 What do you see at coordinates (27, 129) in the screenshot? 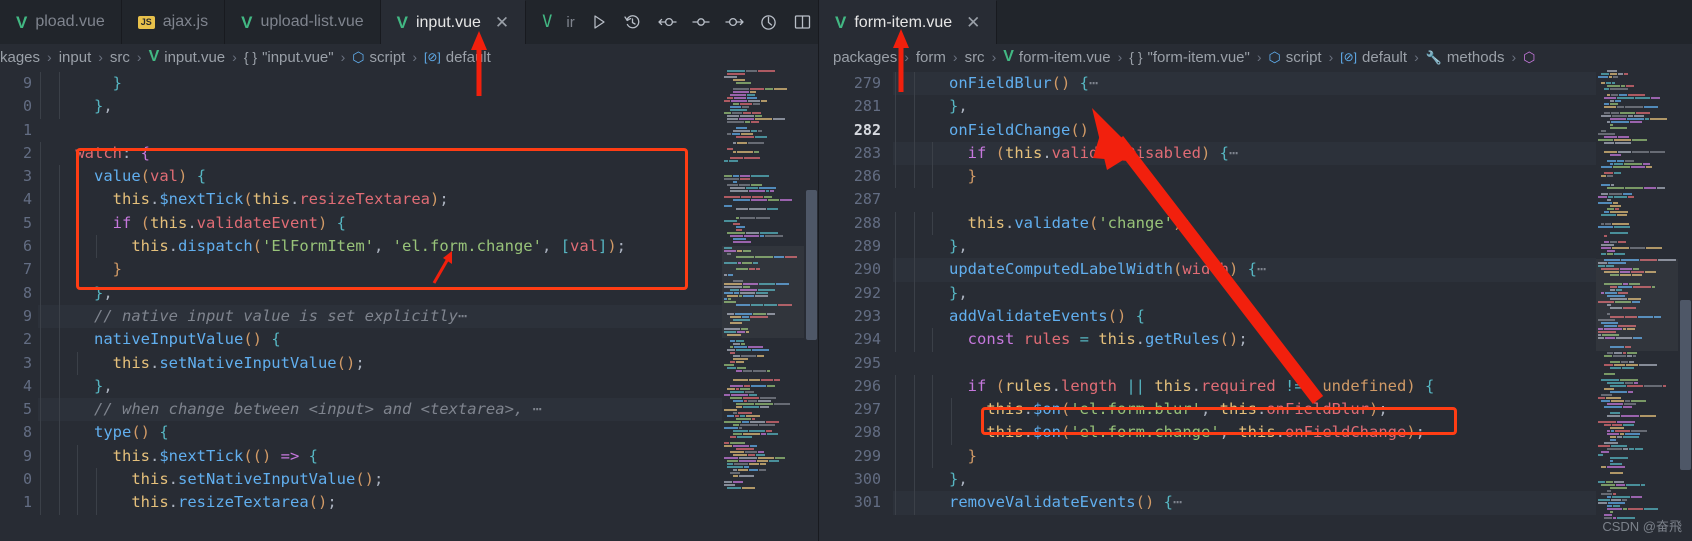
I see `line-number: 1` at bounding box center [27, 129].